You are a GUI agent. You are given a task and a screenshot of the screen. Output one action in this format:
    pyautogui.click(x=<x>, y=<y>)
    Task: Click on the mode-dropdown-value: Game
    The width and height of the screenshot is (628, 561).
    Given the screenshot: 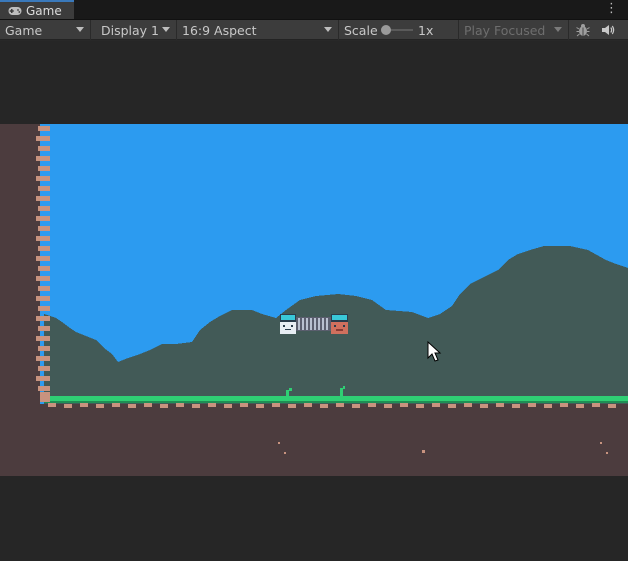 What is the action you would take?
    pyautogui.click(x=24, y=30)
    